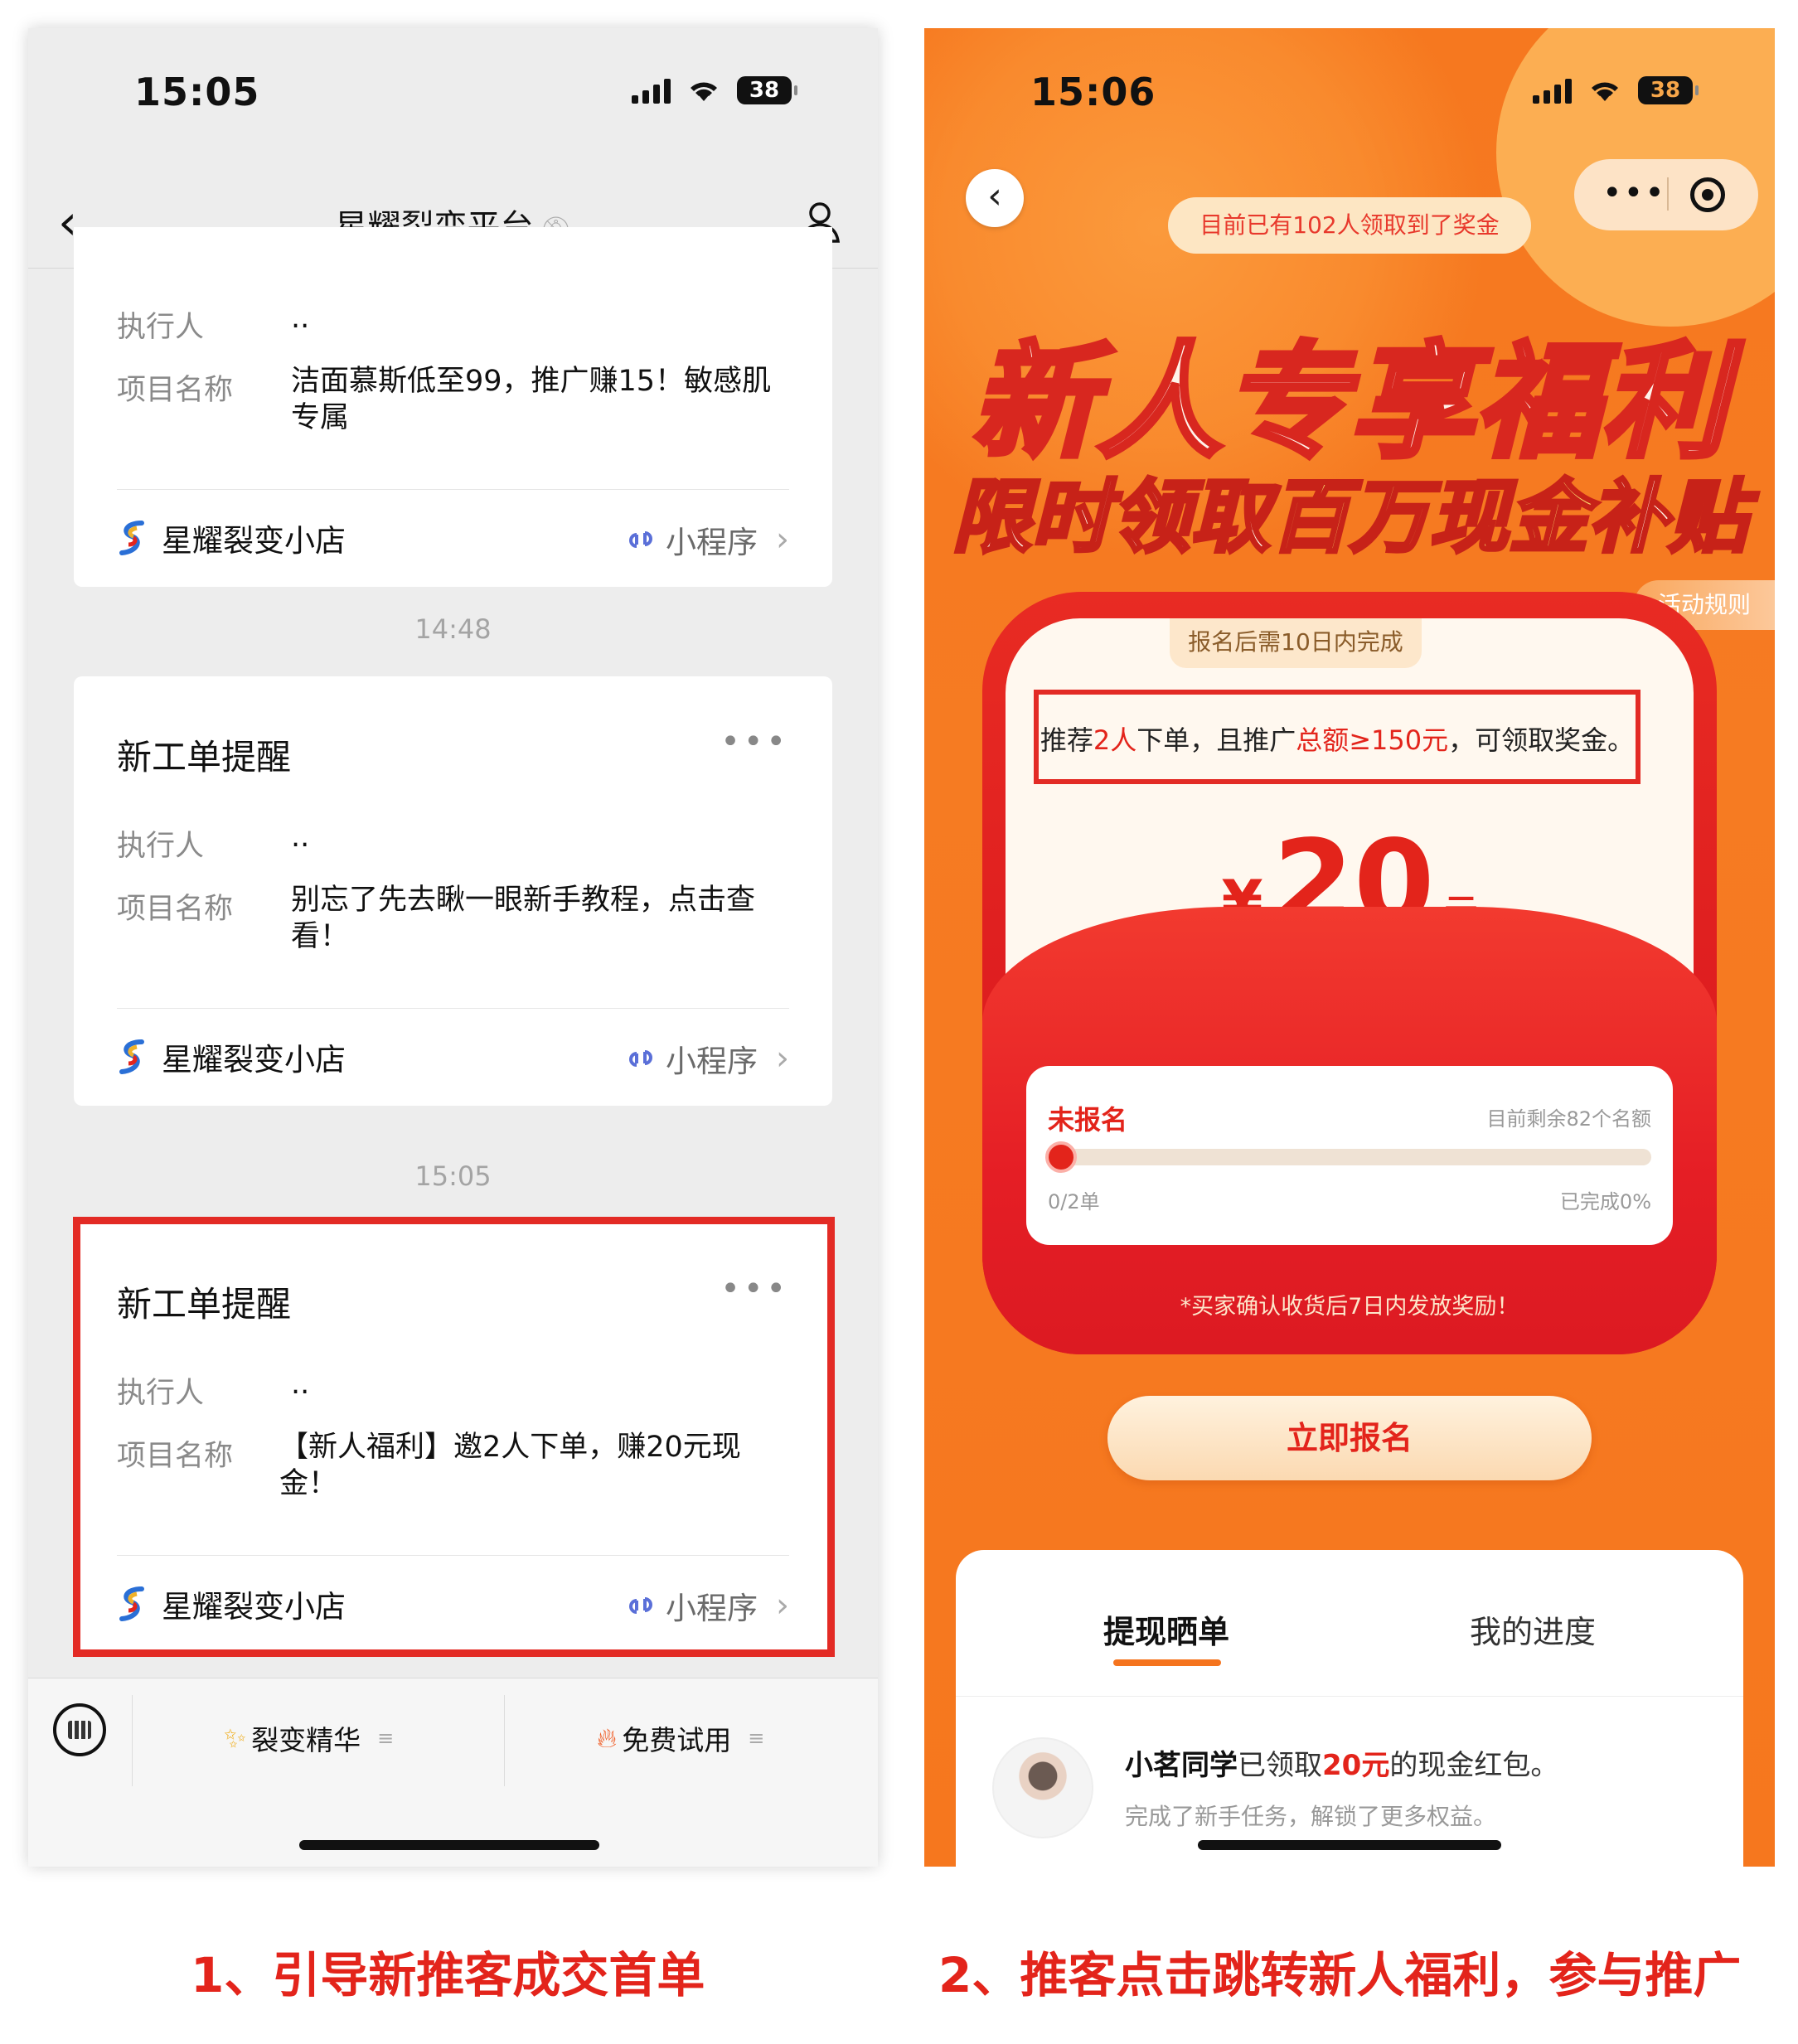 This screenshot has height=2044, width=1798. I want to click on timestamp: 15:05, so click(453, 1176).